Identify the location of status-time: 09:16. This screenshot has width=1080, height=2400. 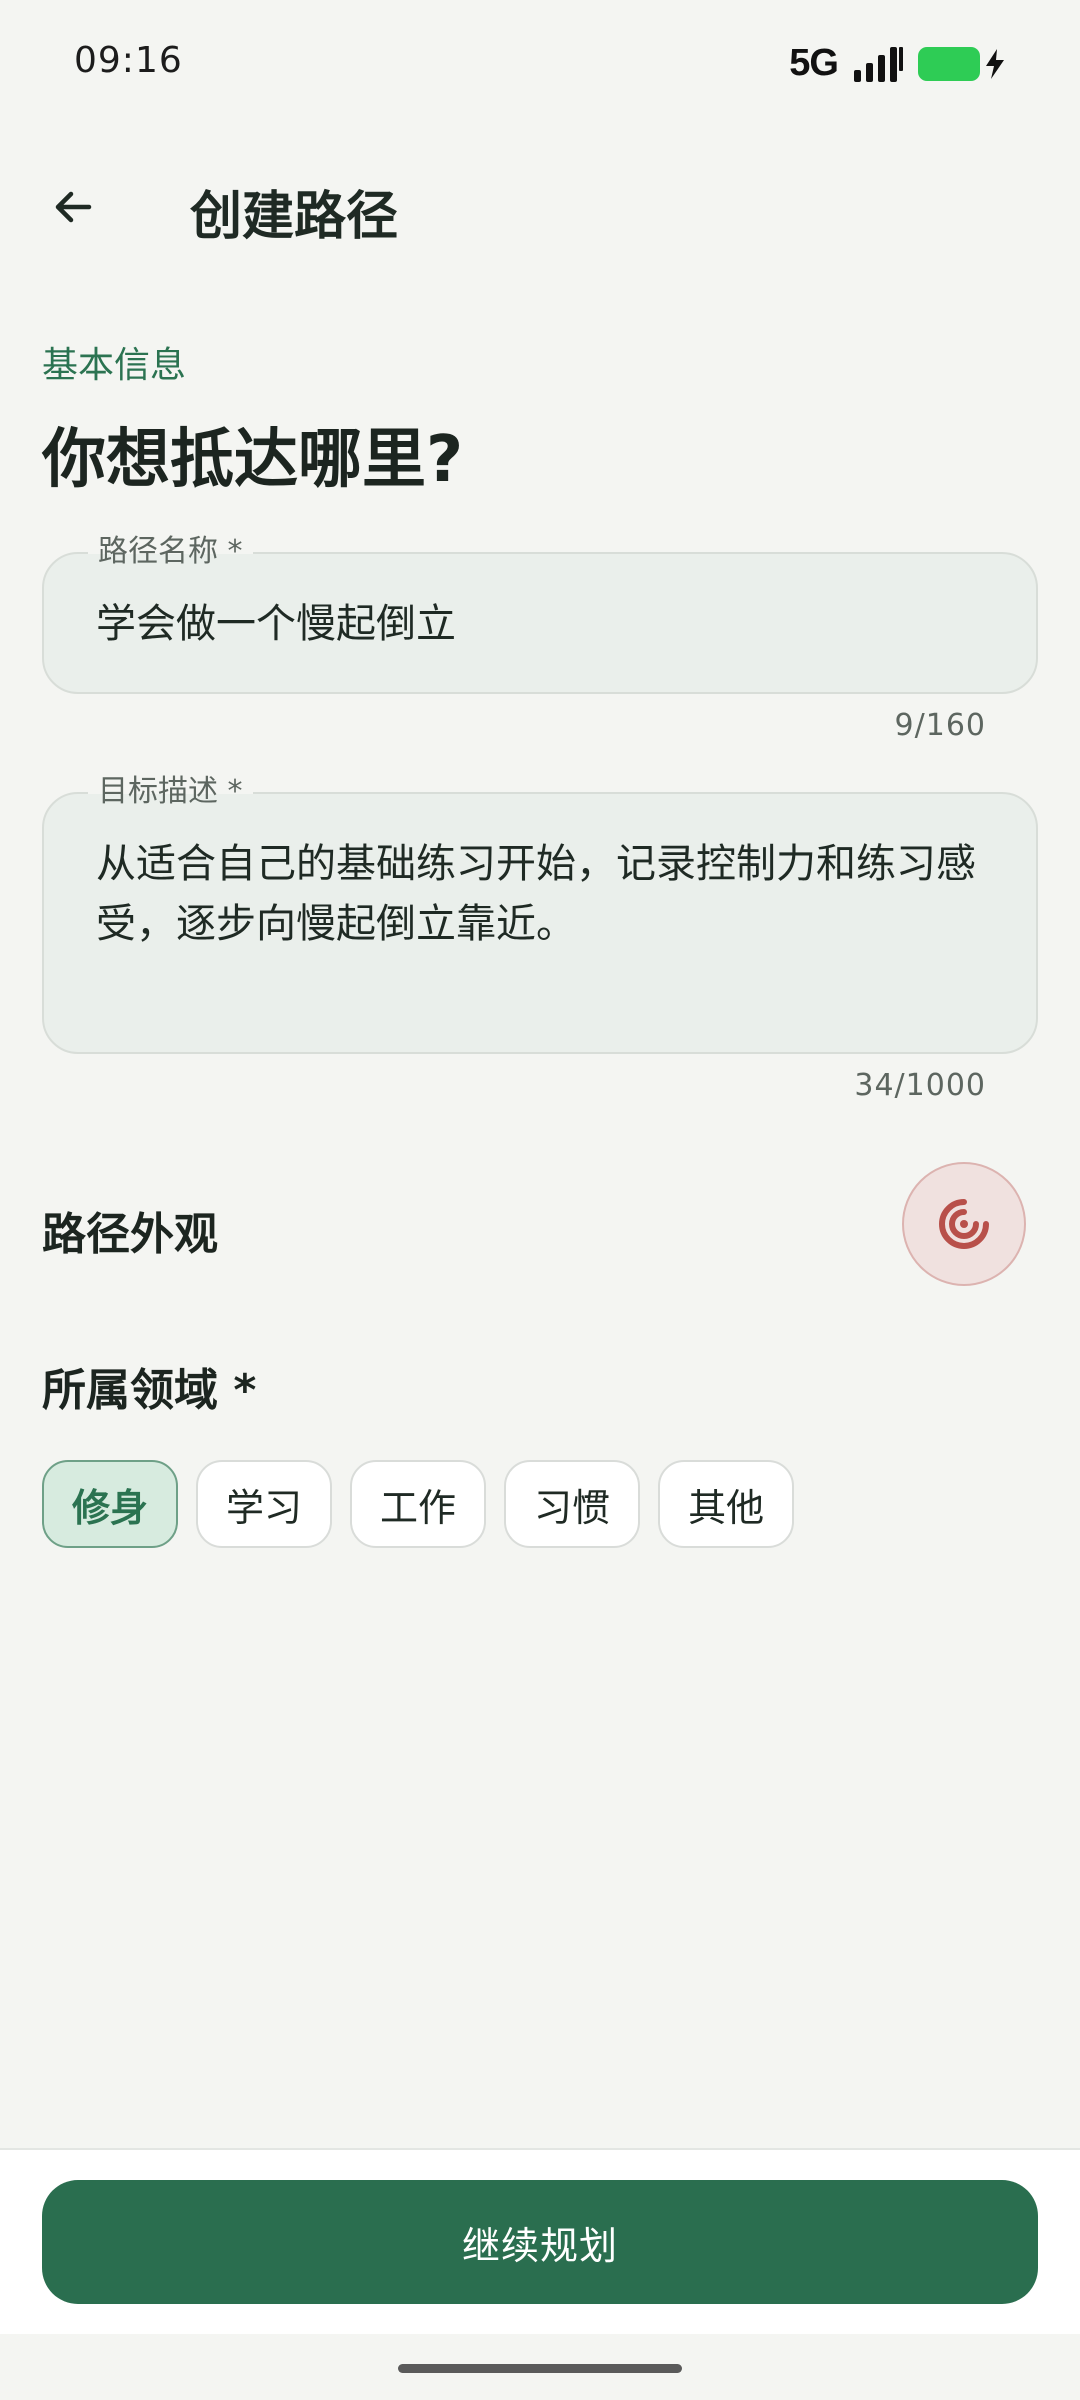
(128, 60).